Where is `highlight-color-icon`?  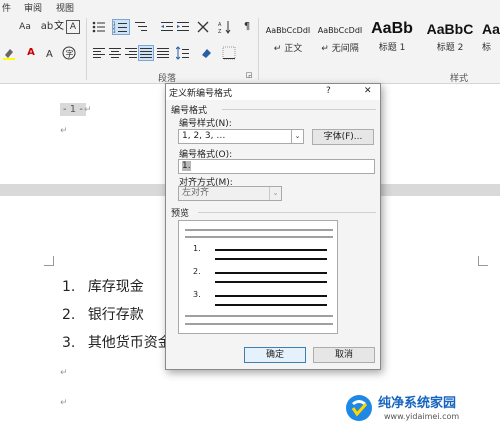 highlight-color-icon is located at coordinates (9, 53).